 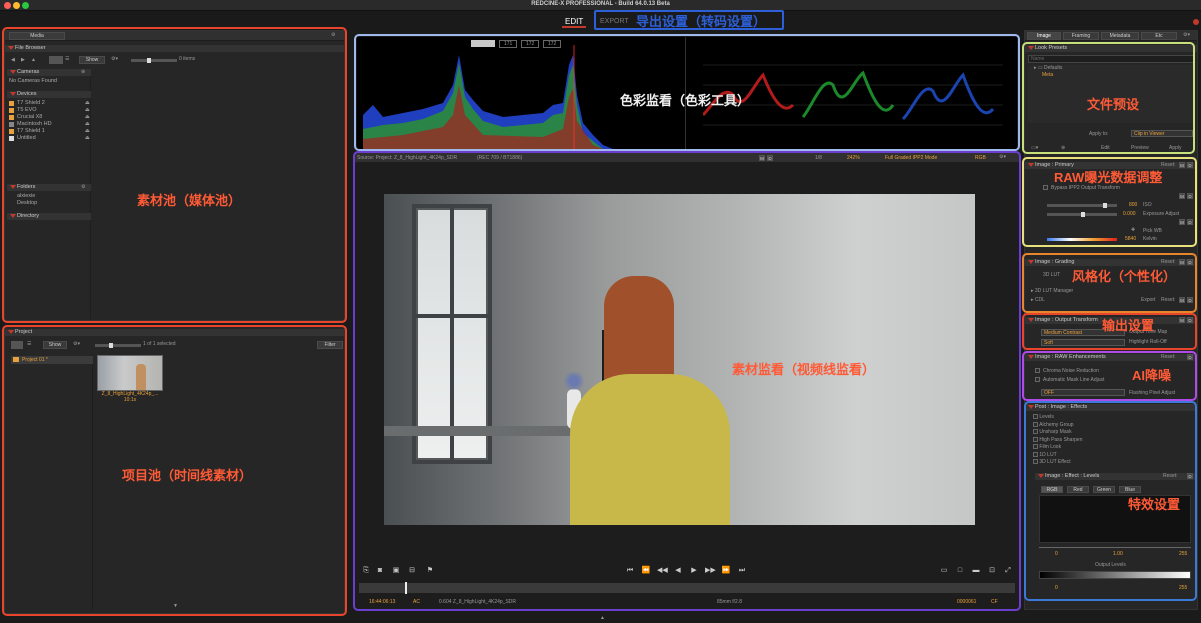 What do you see at coordinates (1108, 441) in the screenshot?
I see `effect-item: High Pass Sharpen` at bounding box center [1108, 441].